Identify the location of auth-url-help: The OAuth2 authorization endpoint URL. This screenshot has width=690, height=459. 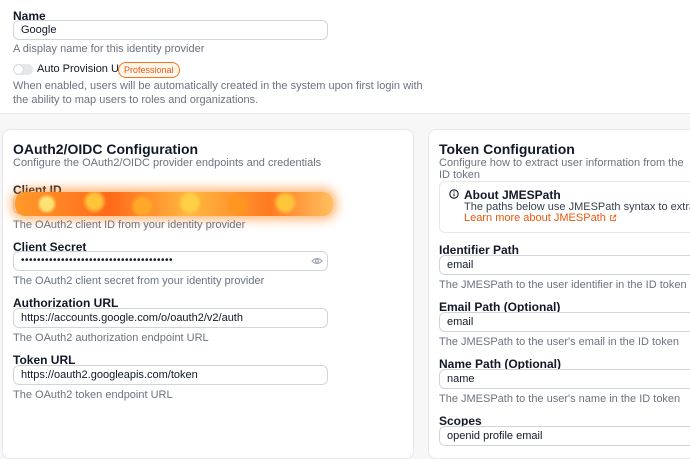
(111, 338).